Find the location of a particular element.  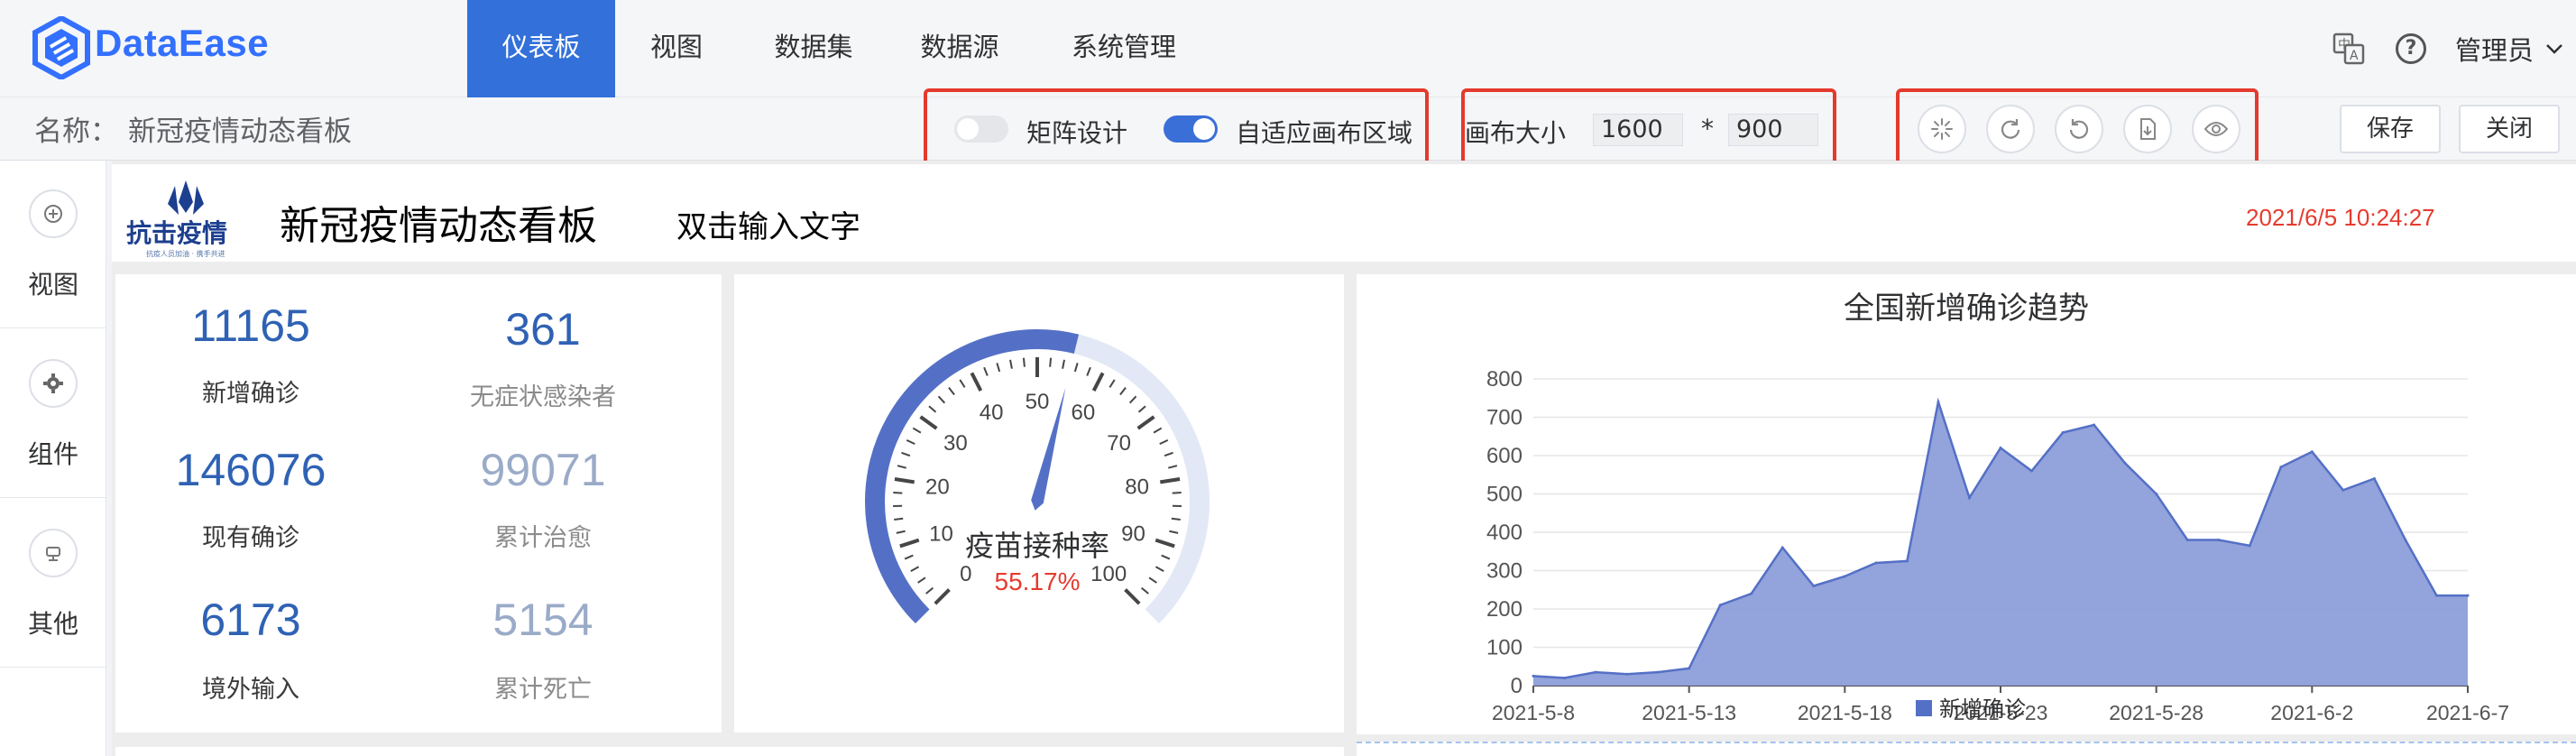

gauge-tick-label: 0 is located at coordinates (965, 574).